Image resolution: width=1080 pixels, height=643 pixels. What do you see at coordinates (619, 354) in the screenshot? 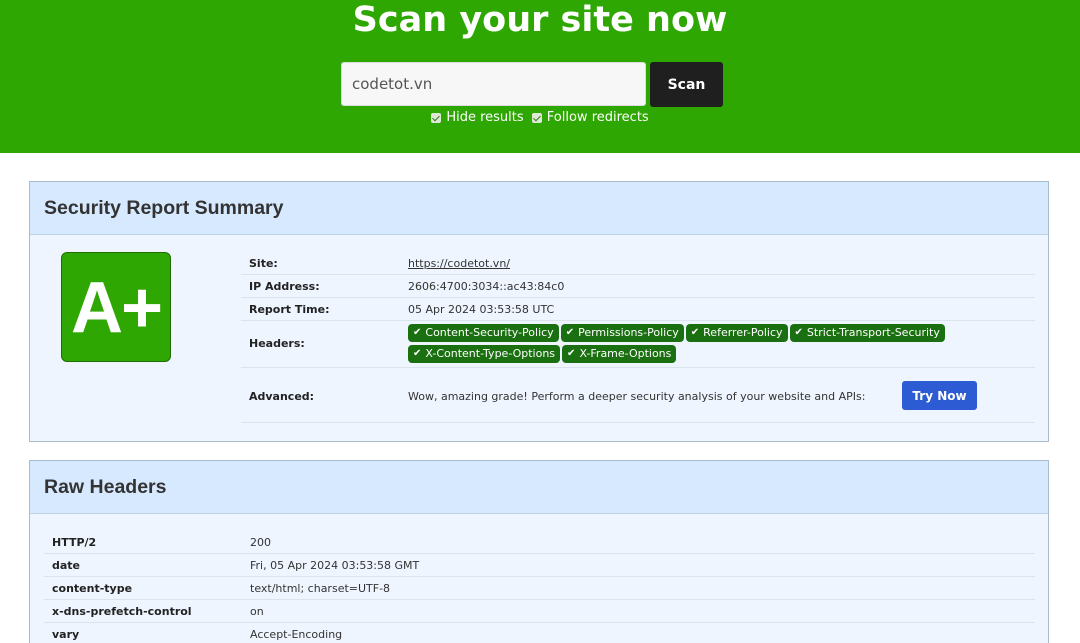
I see `header-badge: ✔ X-Frame-Options` at bounding box center [619, 354].